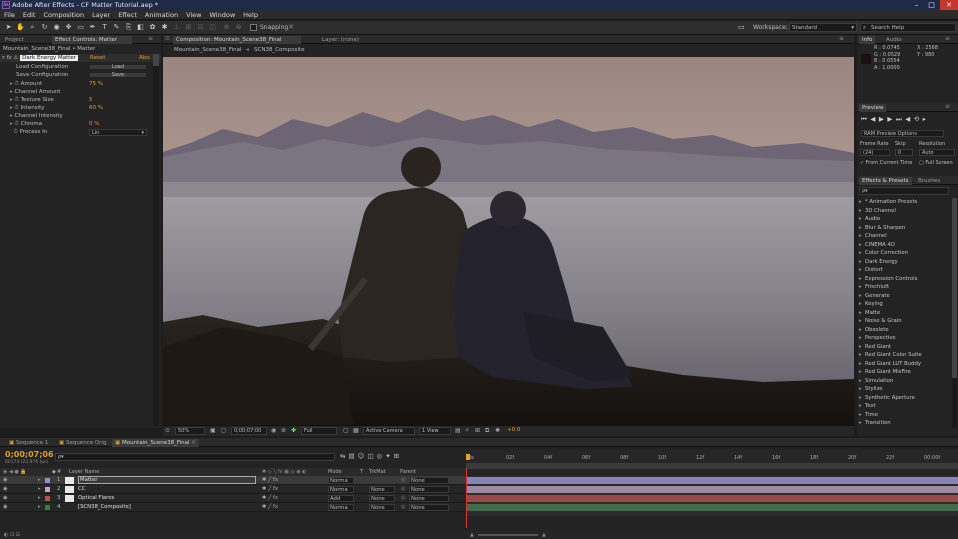 The height and width of the screenshot is (539, 958). Describe the element at coordinates (865, 119) in the screenshot. I see `first-frame-icon: ⏮` at that location.